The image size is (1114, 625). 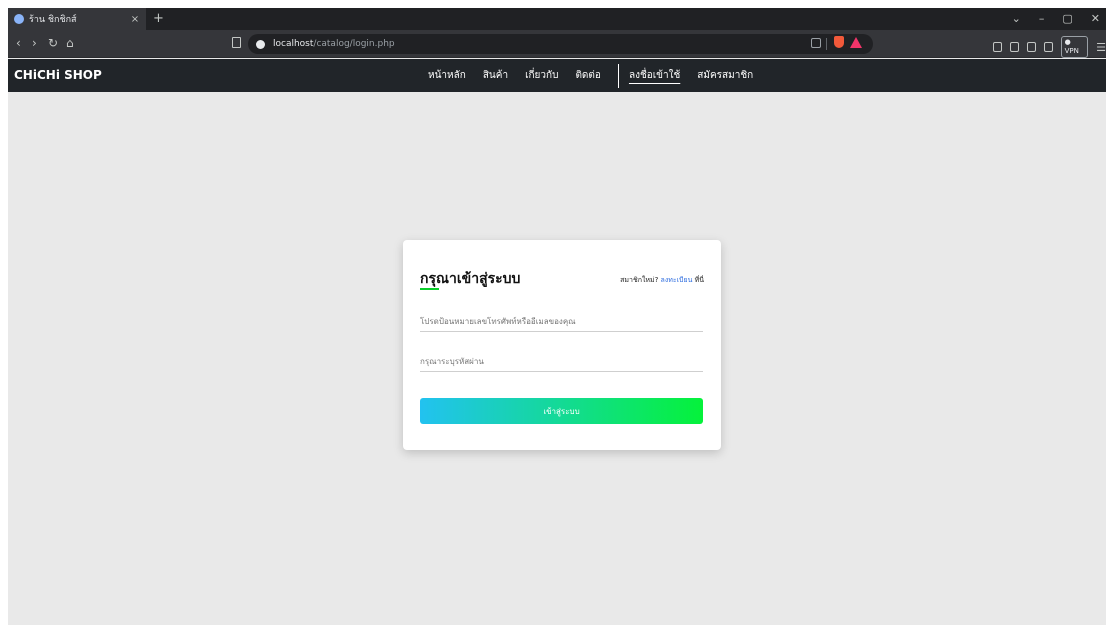 What do you see at coordinates (236, 42) in the screenshot?
I see `bookmark-icon` at bounding box center [236, 42].